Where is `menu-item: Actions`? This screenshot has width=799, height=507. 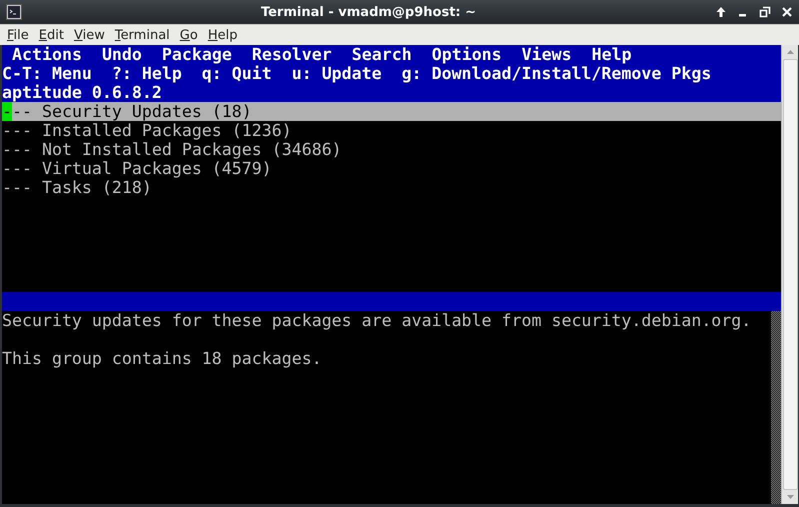 menu-item: Actions is located at coordinates (47, 54).